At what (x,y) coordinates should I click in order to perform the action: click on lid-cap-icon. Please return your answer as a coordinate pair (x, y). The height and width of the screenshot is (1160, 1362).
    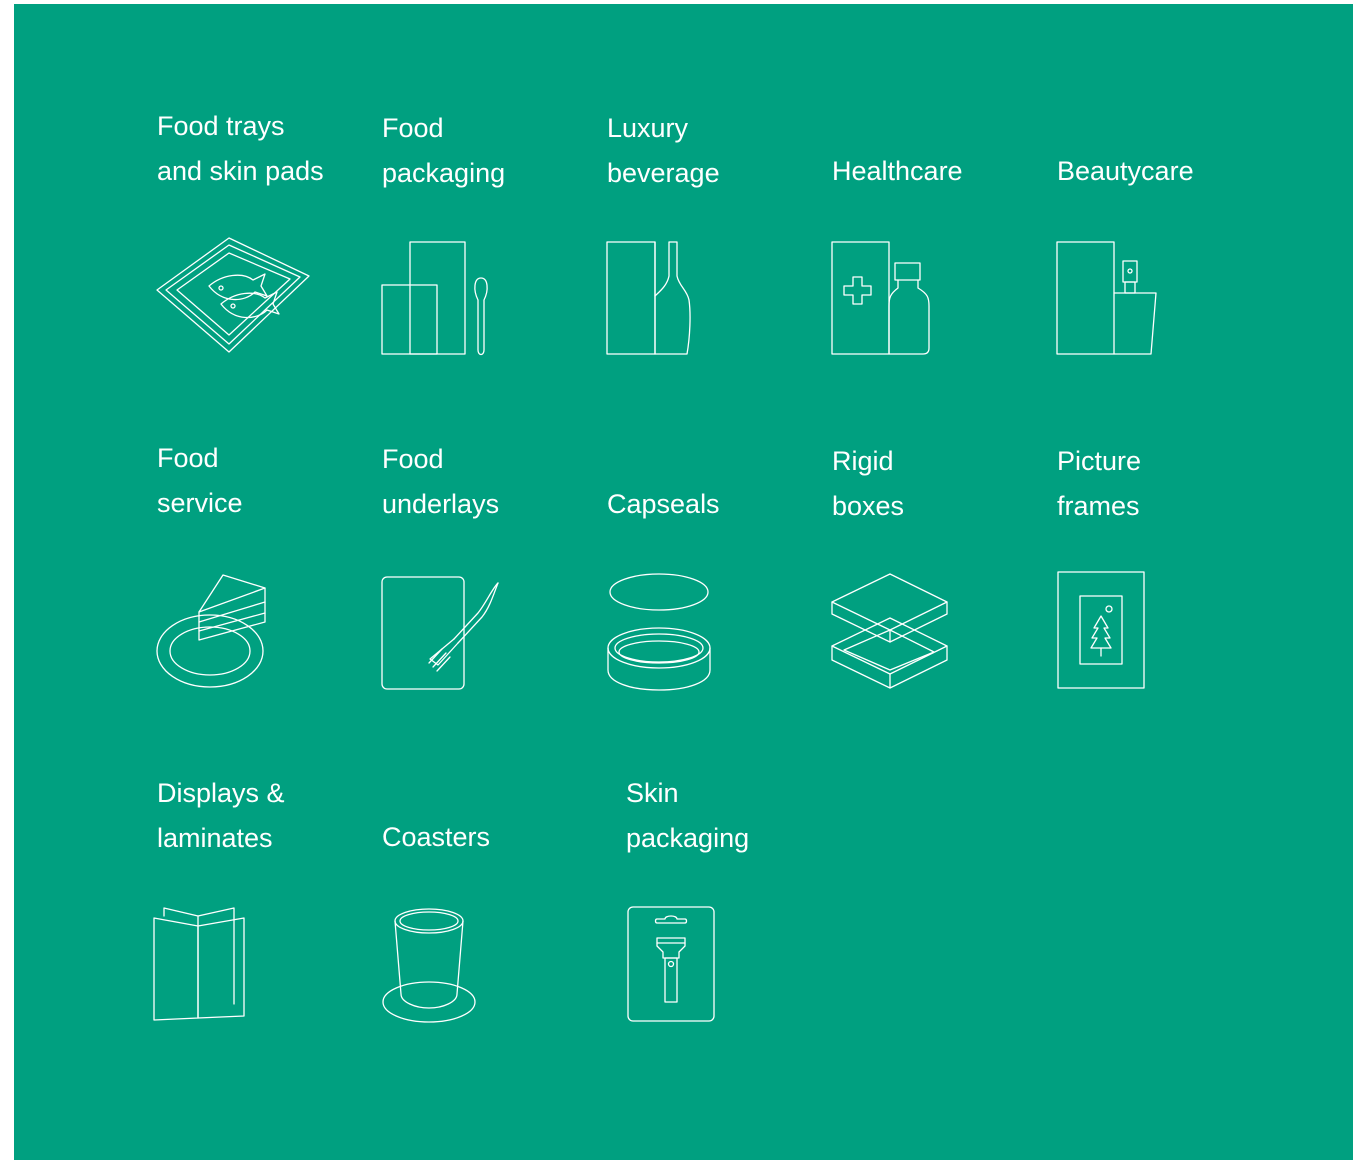
    Looking at the image, I should click on (659, 632).